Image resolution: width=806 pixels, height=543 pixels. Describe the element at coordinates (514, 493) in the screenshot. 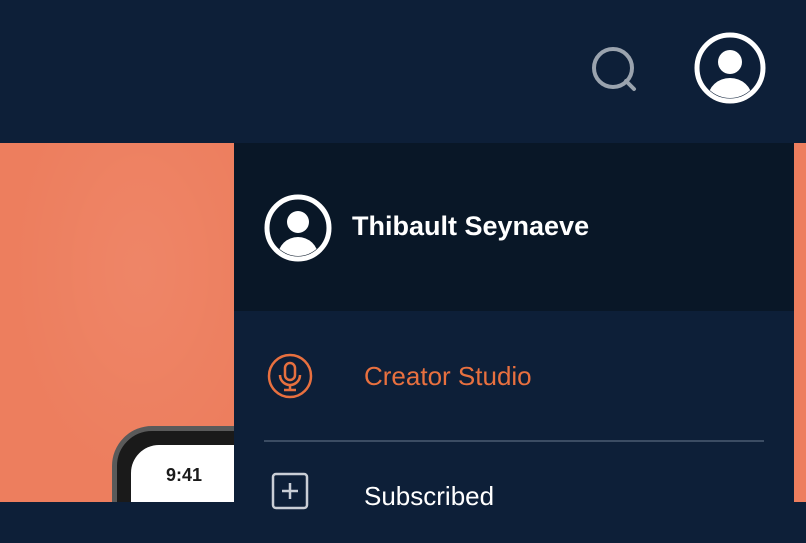

I see `menu-item-subscribed: Subscribed` at that location.